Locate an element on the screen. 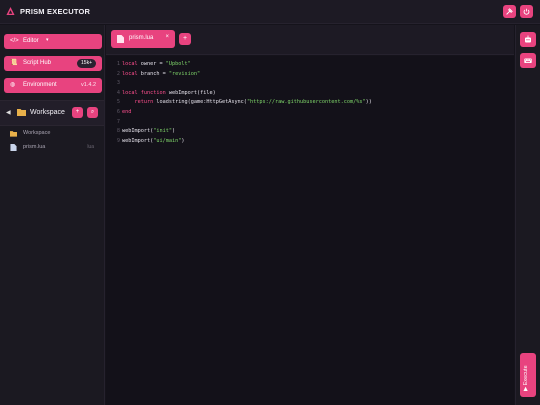  code-line: 7 is located at coordinates (310, 122).